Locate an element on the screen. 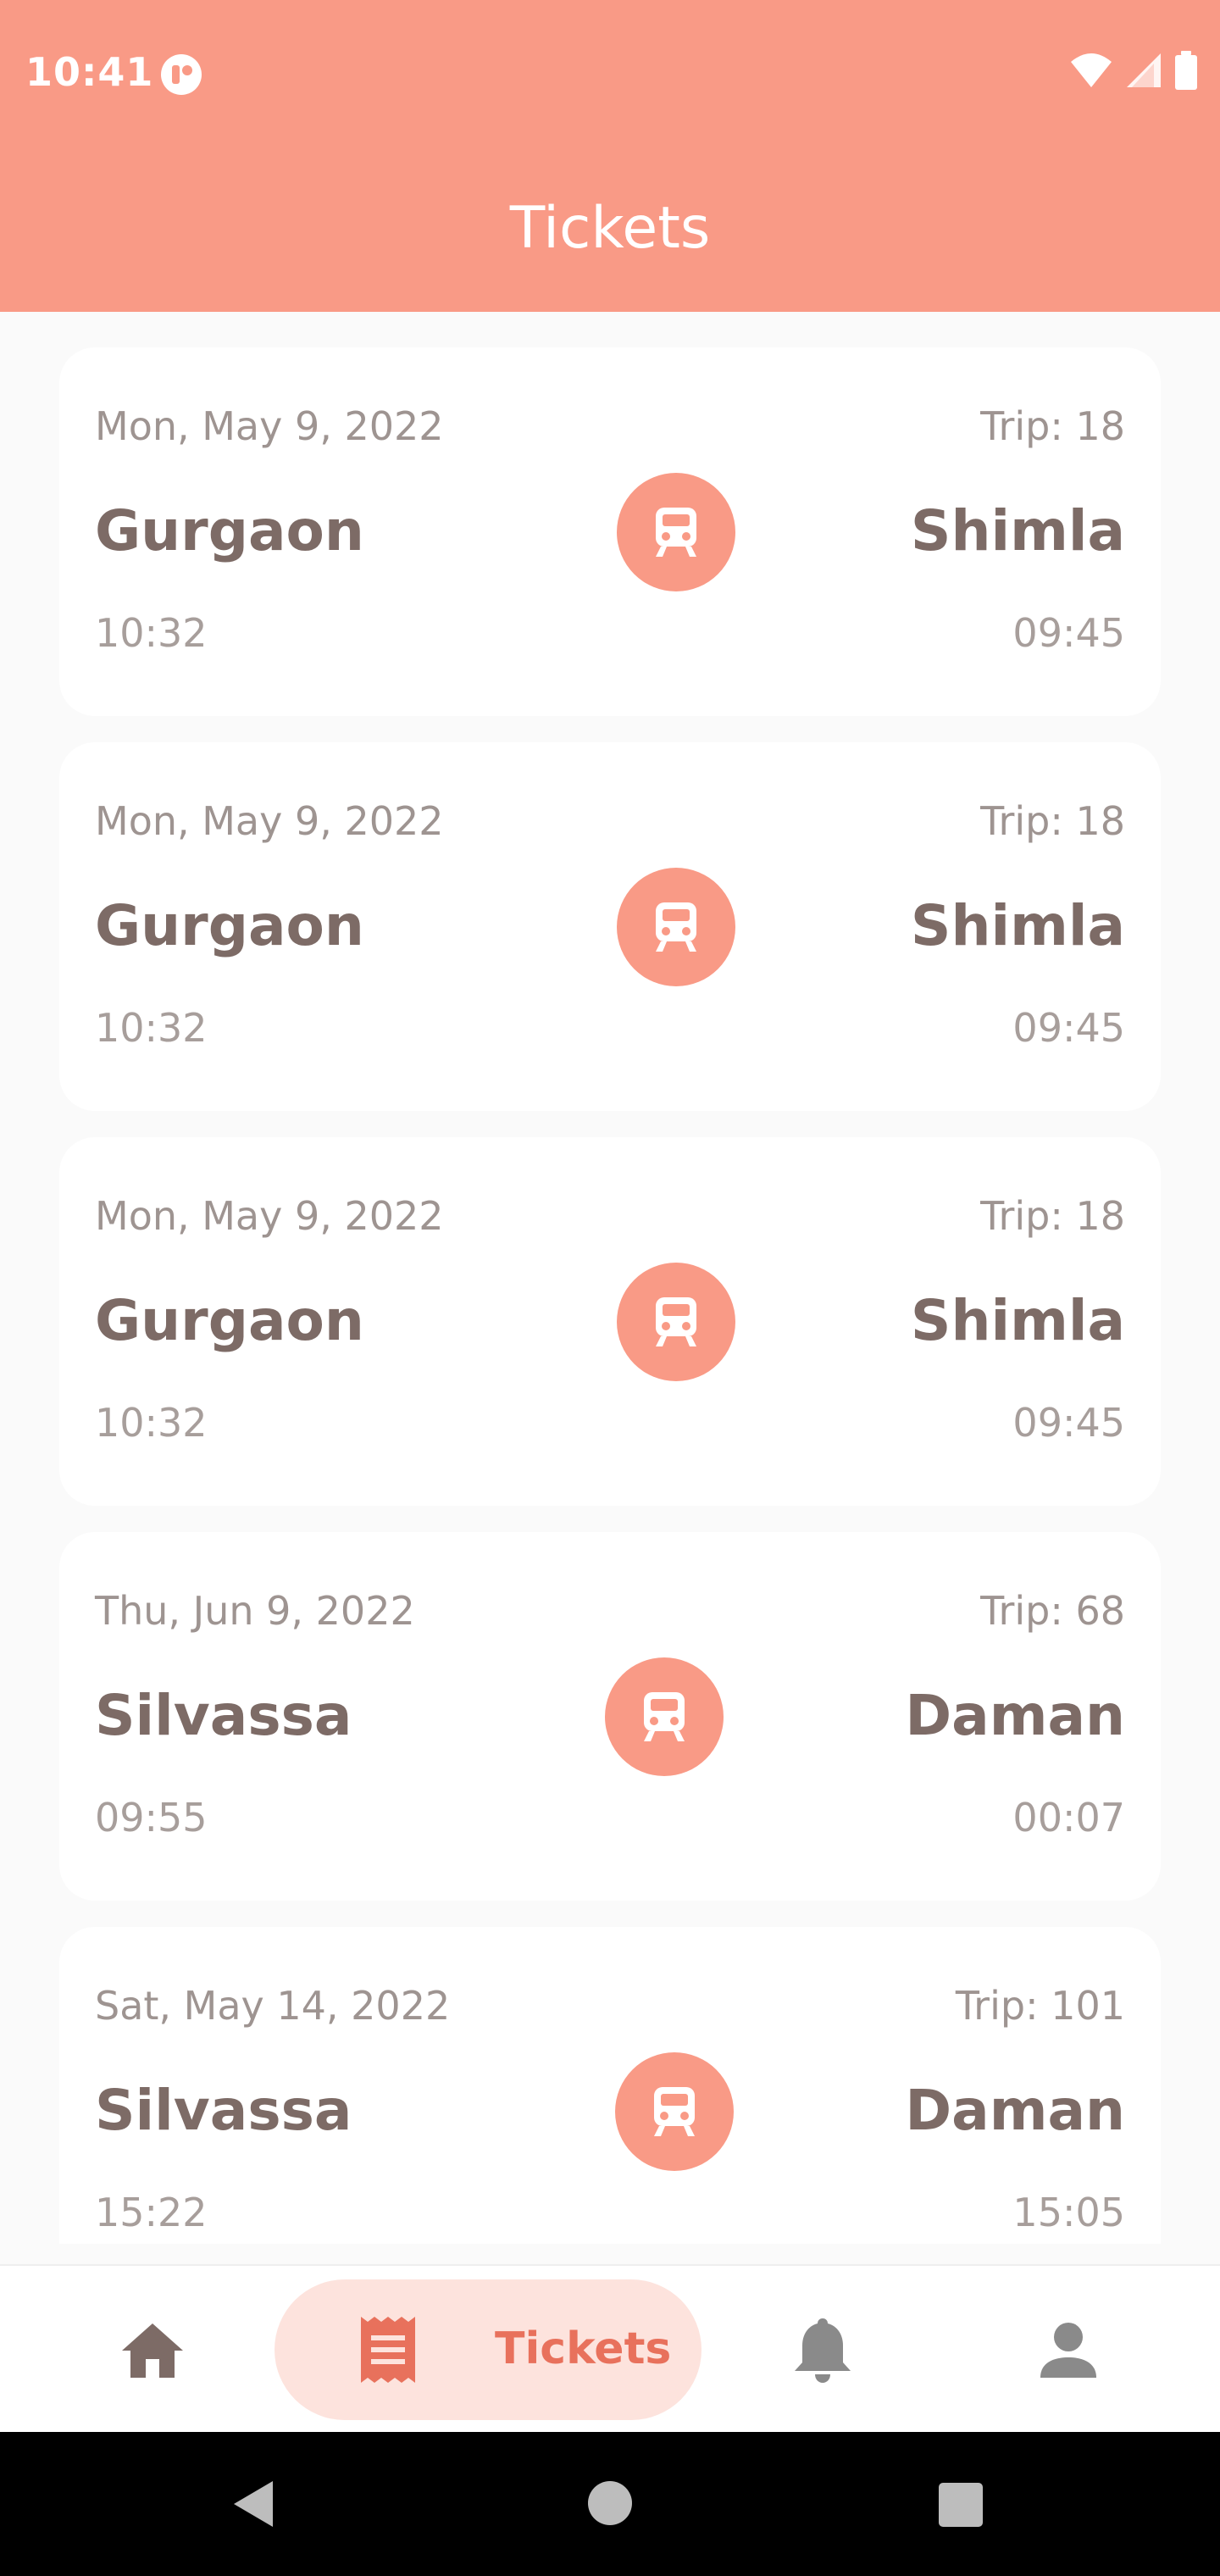  nav-home-button is located at coordinates (152, 2350).